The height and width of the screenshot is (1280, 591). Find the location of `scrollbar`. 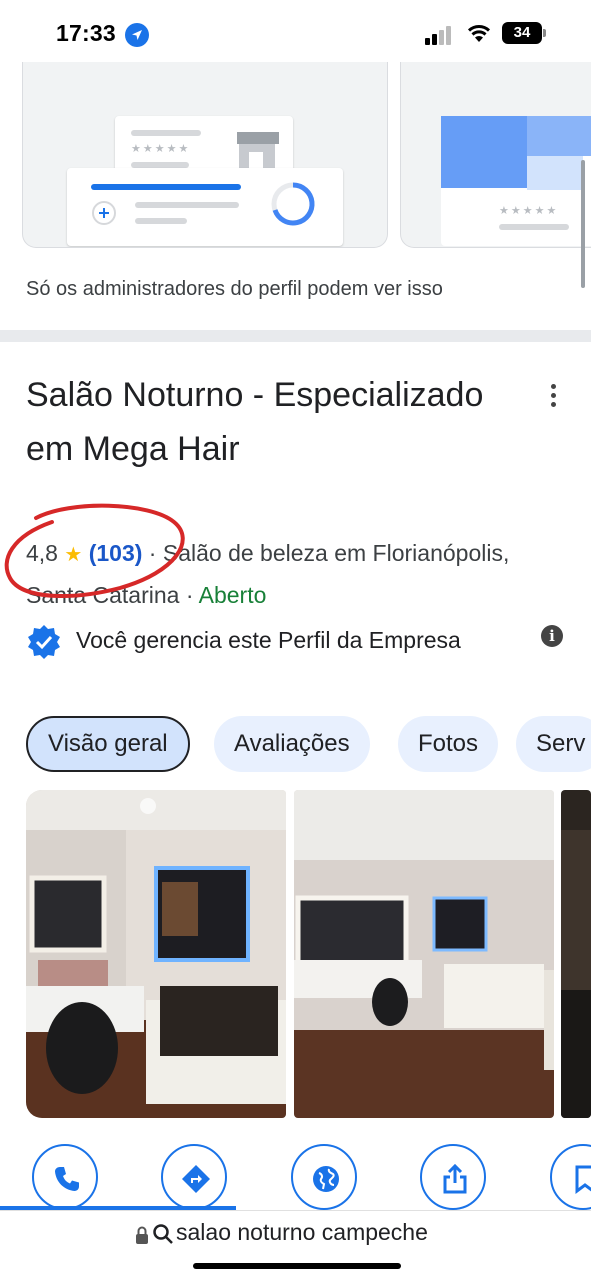

scrollbar is located at coordinates (583, 224).